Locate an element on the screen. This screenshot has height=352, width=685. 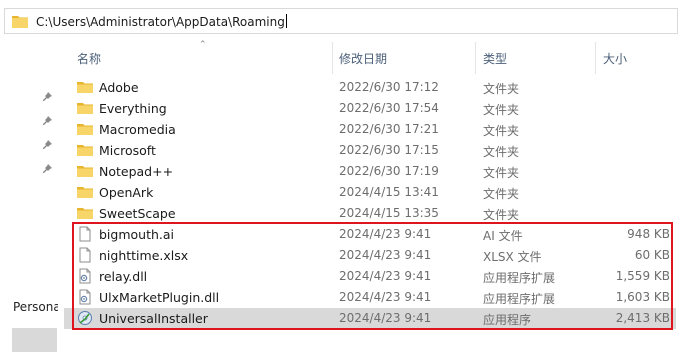
file-name: Notepad++ is located at coordinates (136, 171).